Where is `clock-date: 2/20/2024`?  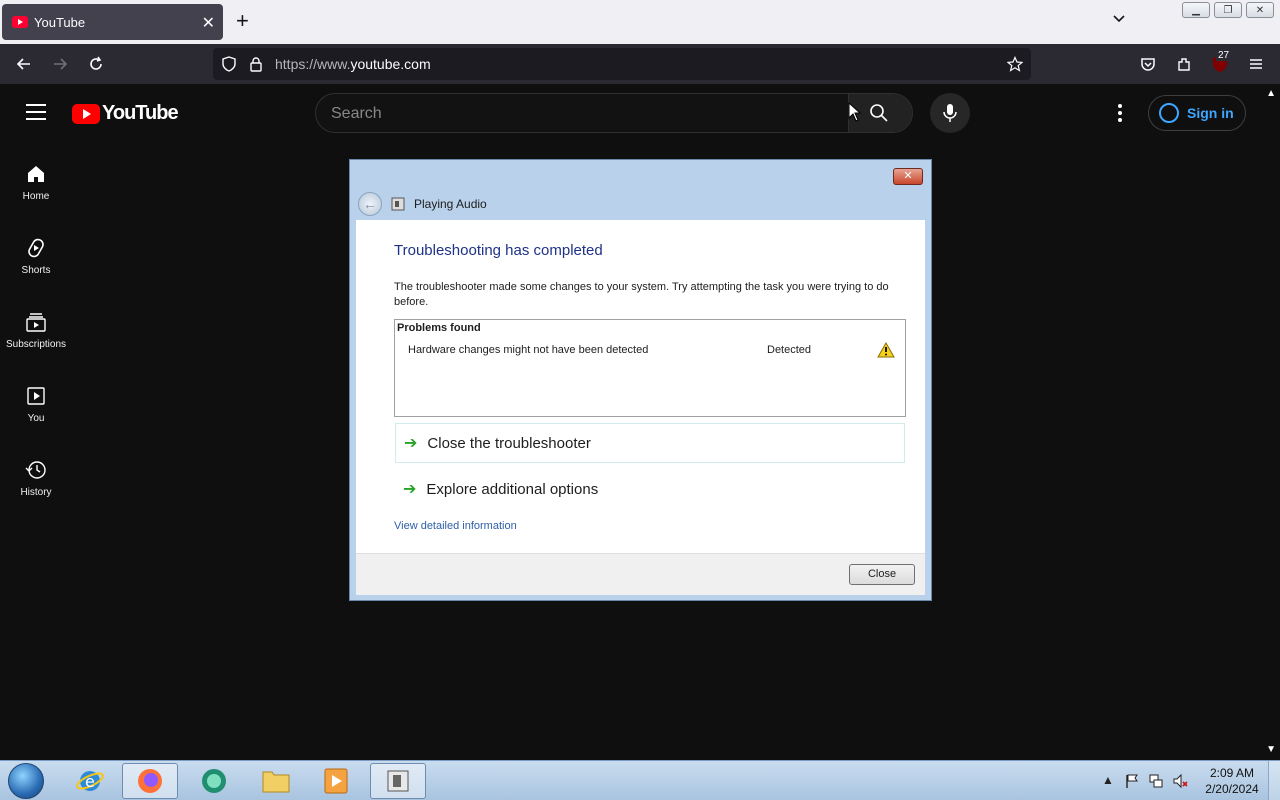
clock-date: 2/20/2024 is located at coordinates (1232, 789).